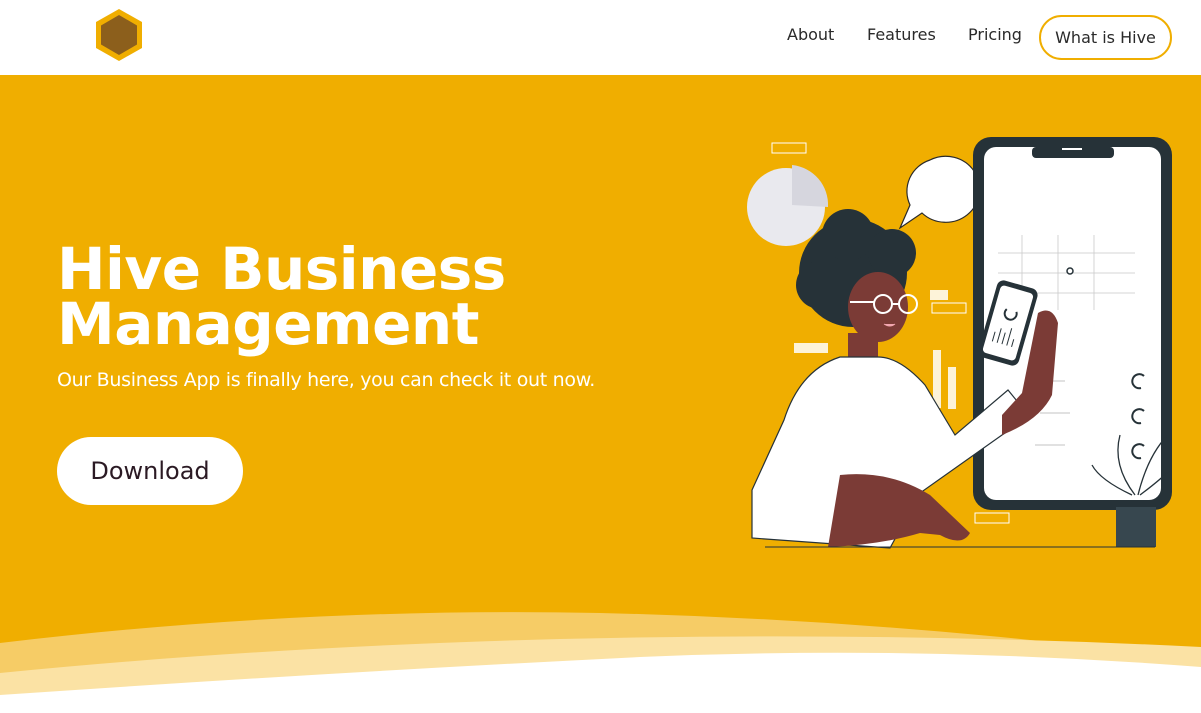 The image size is (1201, 713). Describe the element at coordinates (600, 37) in the screenshot. I see `navbar: About Features Pricing What is Hive` at that location.